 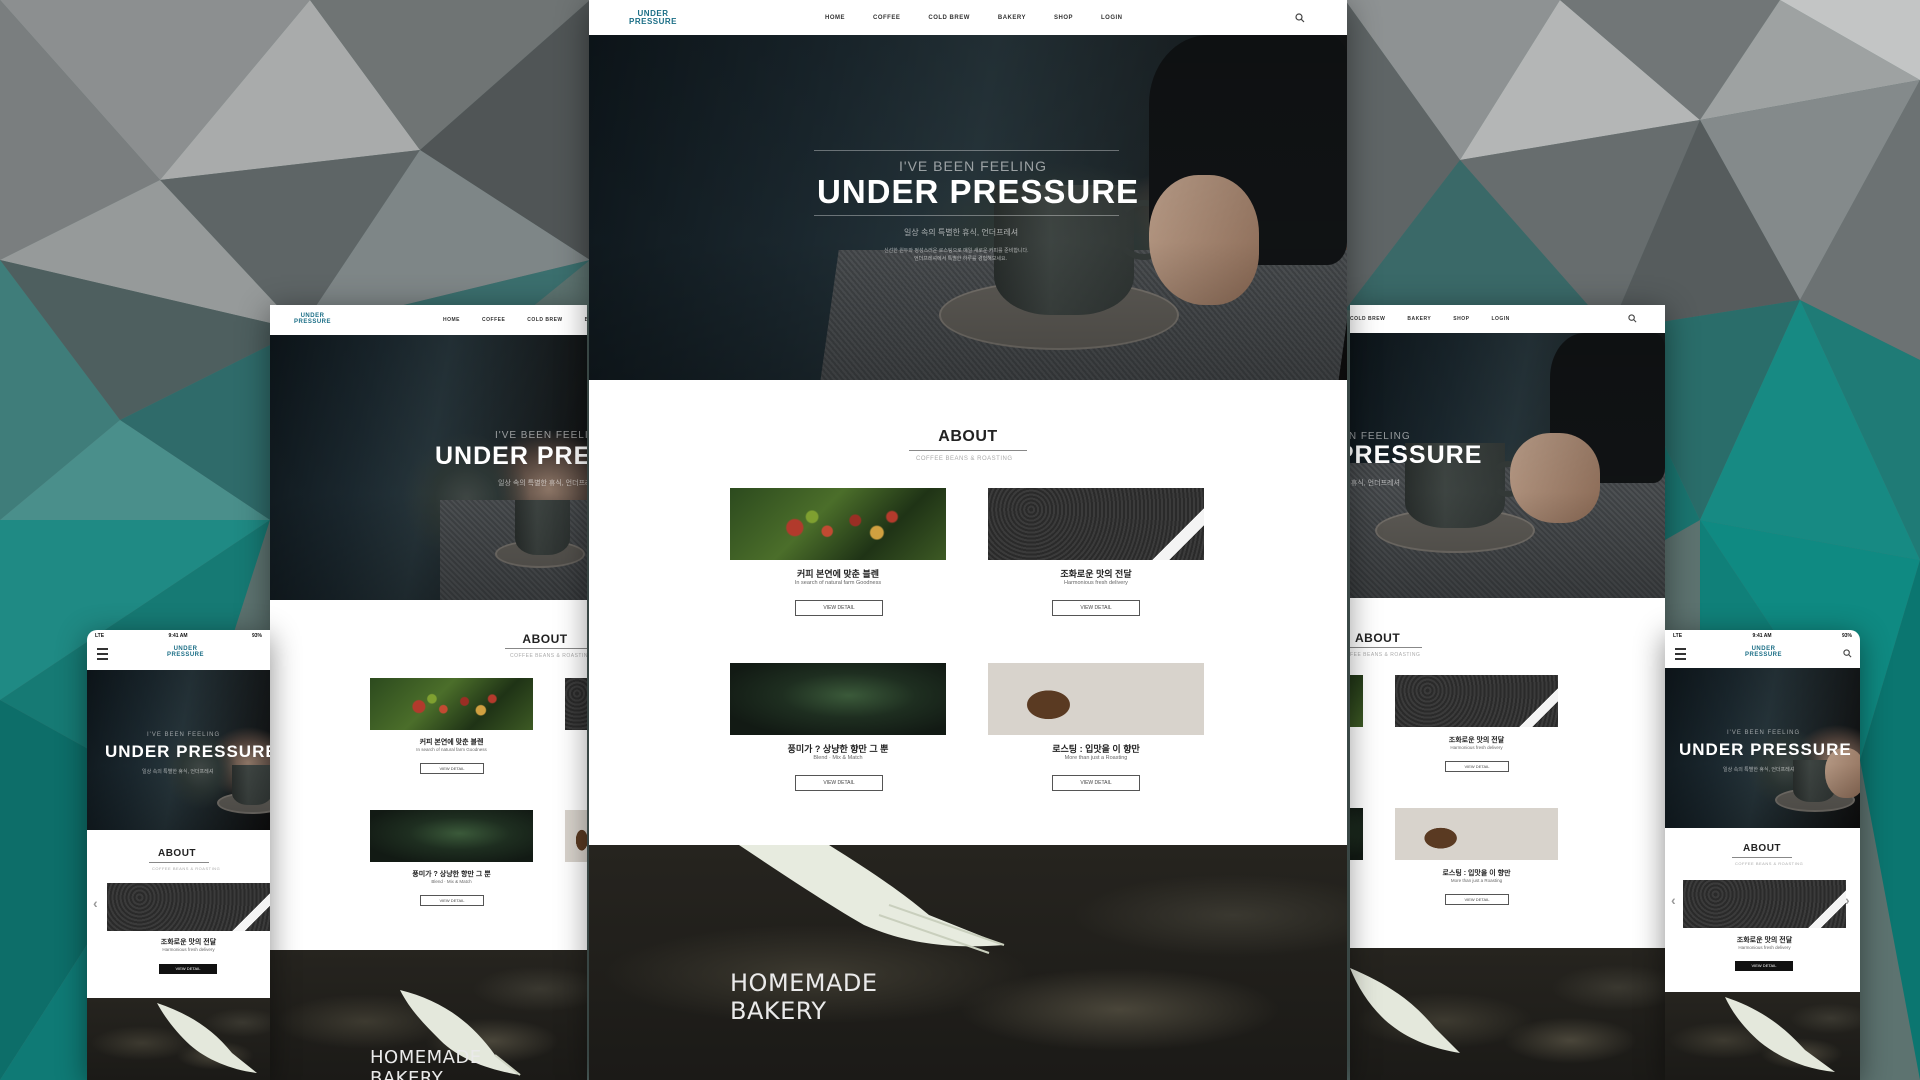 I want to click on nav-menu: HOME COFFEE COLD BREW BAKERY SHOP LOGIN, so click(x=973, y=18).